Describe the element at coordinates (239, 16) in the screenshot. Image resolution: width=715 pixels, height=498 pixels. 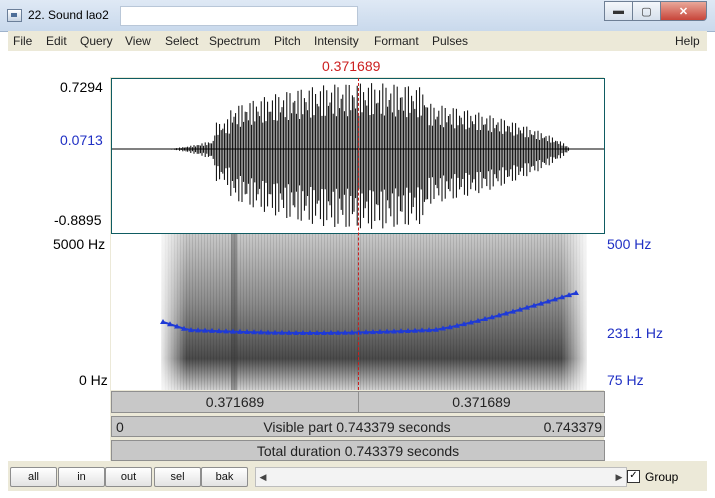
I see `title-field` at that location.